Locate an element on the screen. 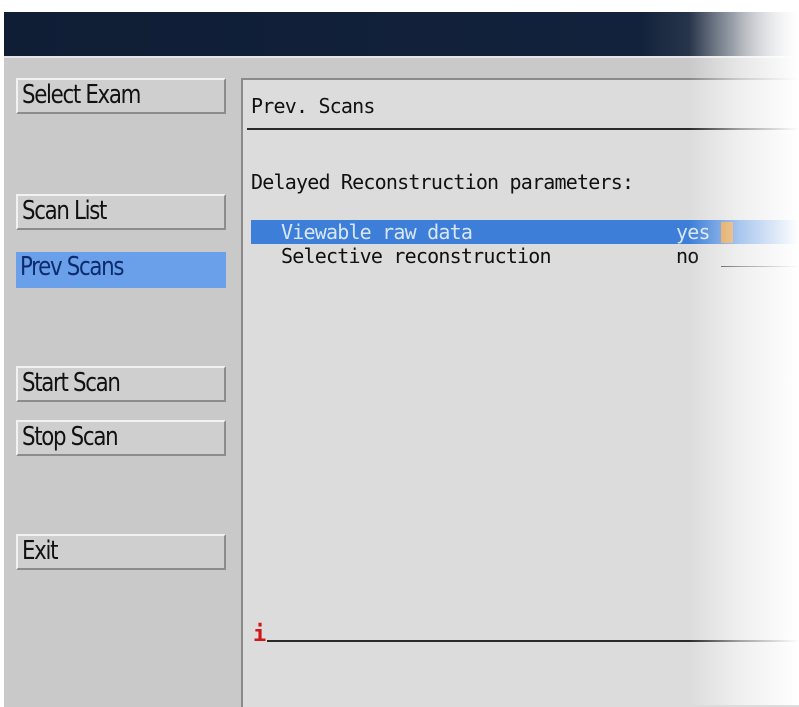 The image size is (799, 707). select-exam-button: Select Exam is located at coordinates (121, 96).